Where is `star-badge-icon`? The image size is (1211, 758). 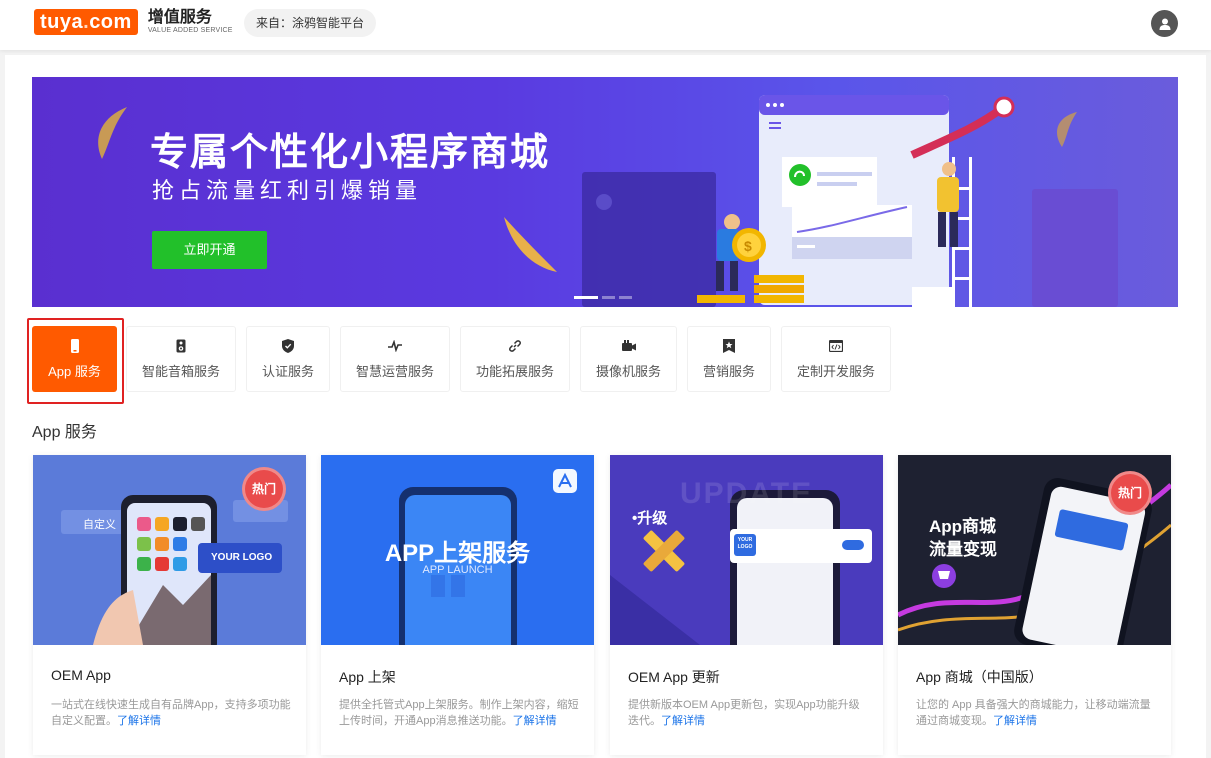
star-badge-icon is located at coordinates (729, 345).